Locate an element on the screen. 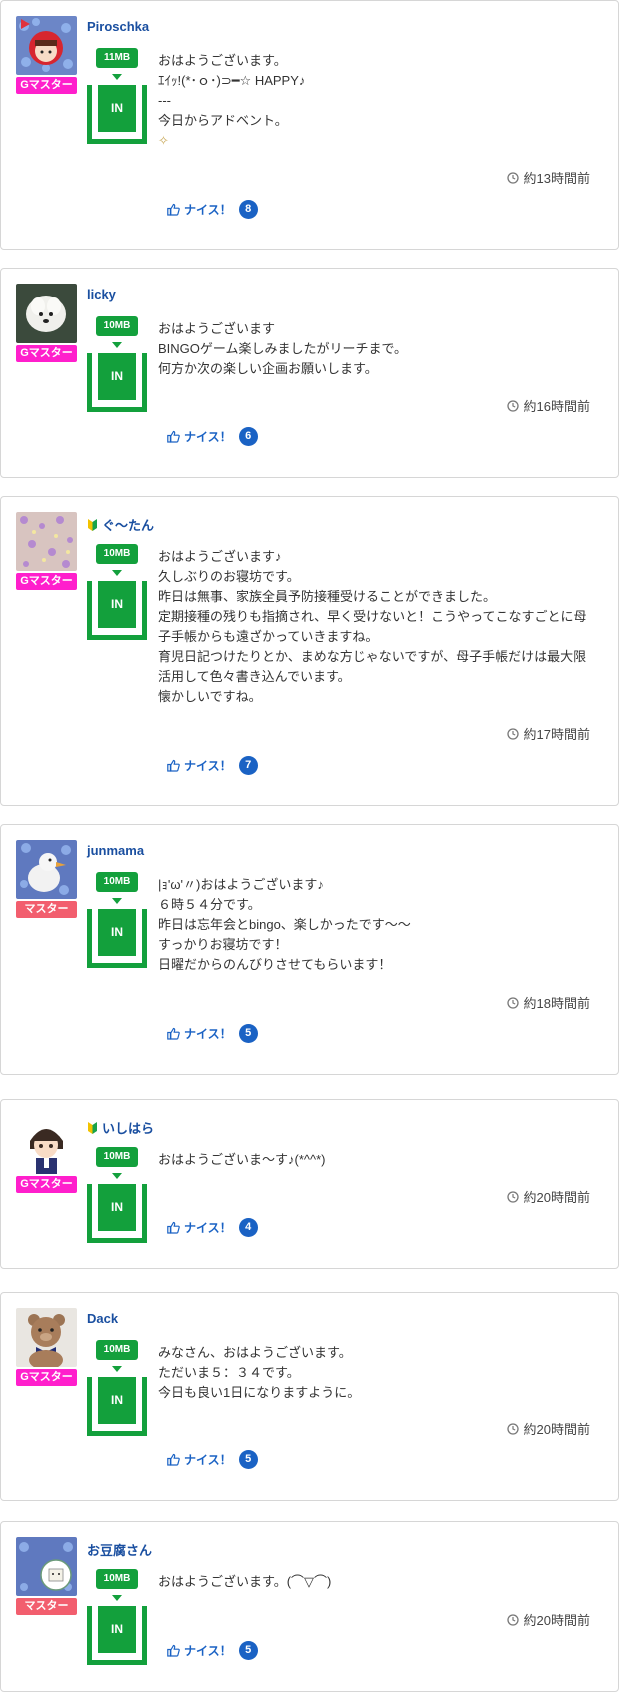  username-link: ぐ〜たん is located at coordinates (120, 524).